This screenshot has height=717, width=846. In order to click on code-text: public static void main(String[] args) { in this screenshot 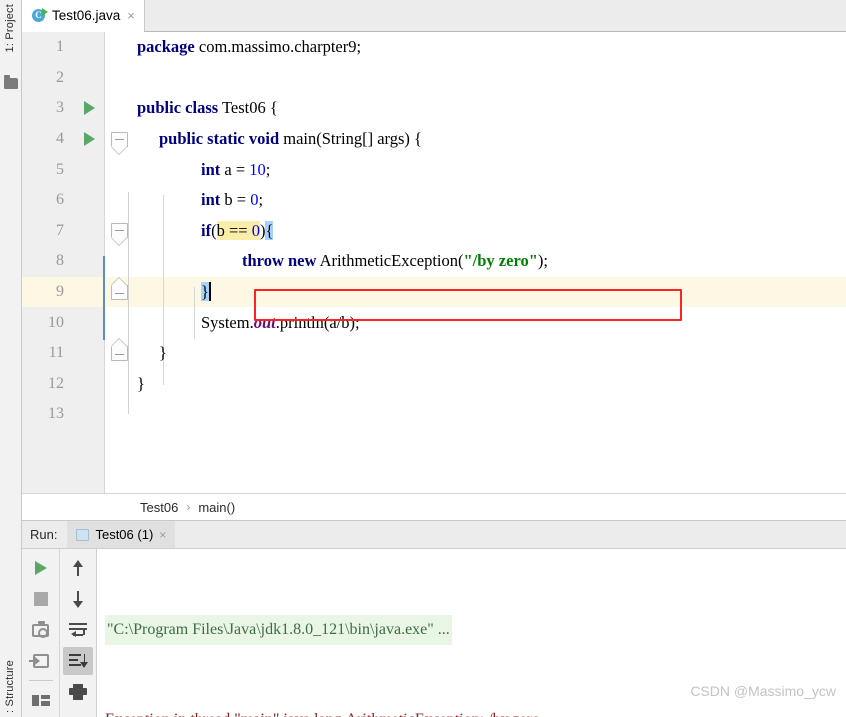, I will do `click(489, 139)`.